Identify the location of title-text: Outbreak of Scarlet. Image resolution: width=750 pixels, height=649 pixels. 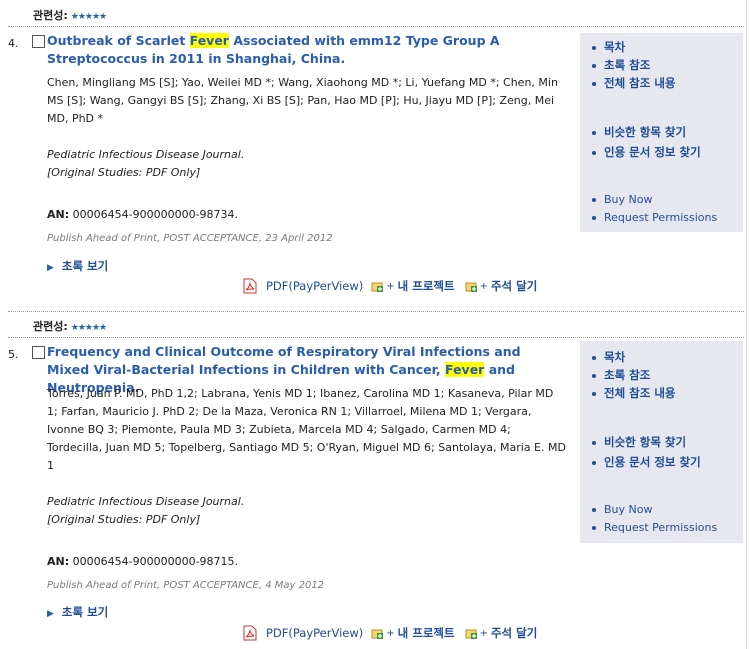
(118, 40).